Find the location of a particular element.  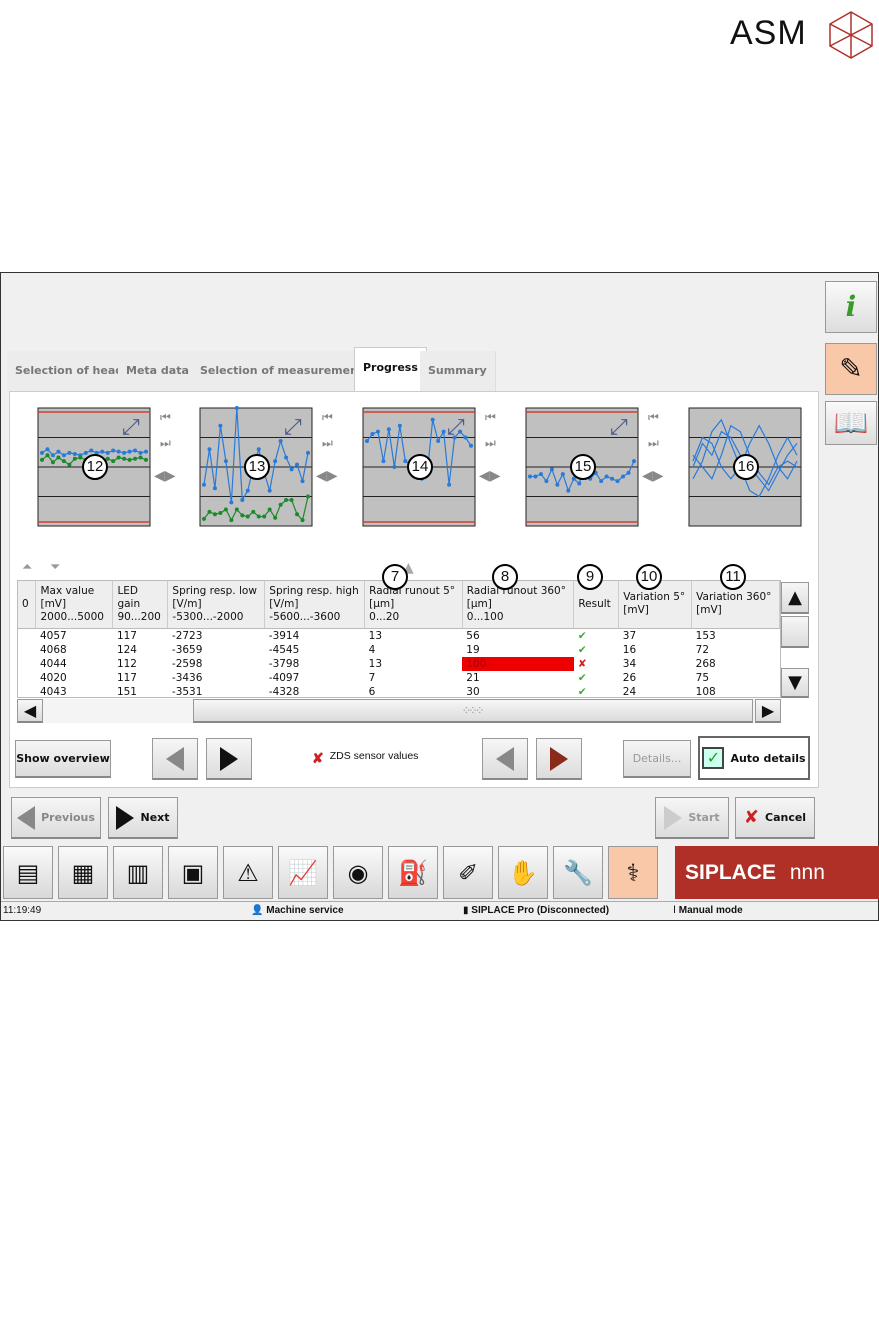

column-header: LED gain 90...200 is located at coordinates (140, 605).